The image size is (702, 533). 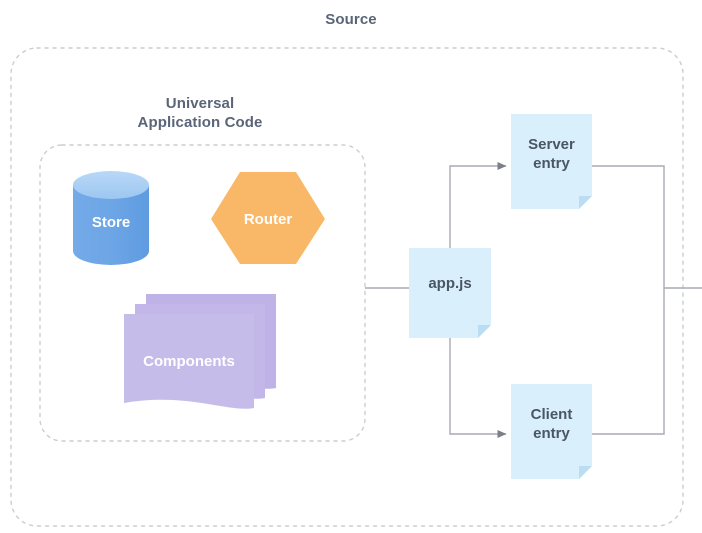 I want to click on node-app-js, so click(x=450, y=293).